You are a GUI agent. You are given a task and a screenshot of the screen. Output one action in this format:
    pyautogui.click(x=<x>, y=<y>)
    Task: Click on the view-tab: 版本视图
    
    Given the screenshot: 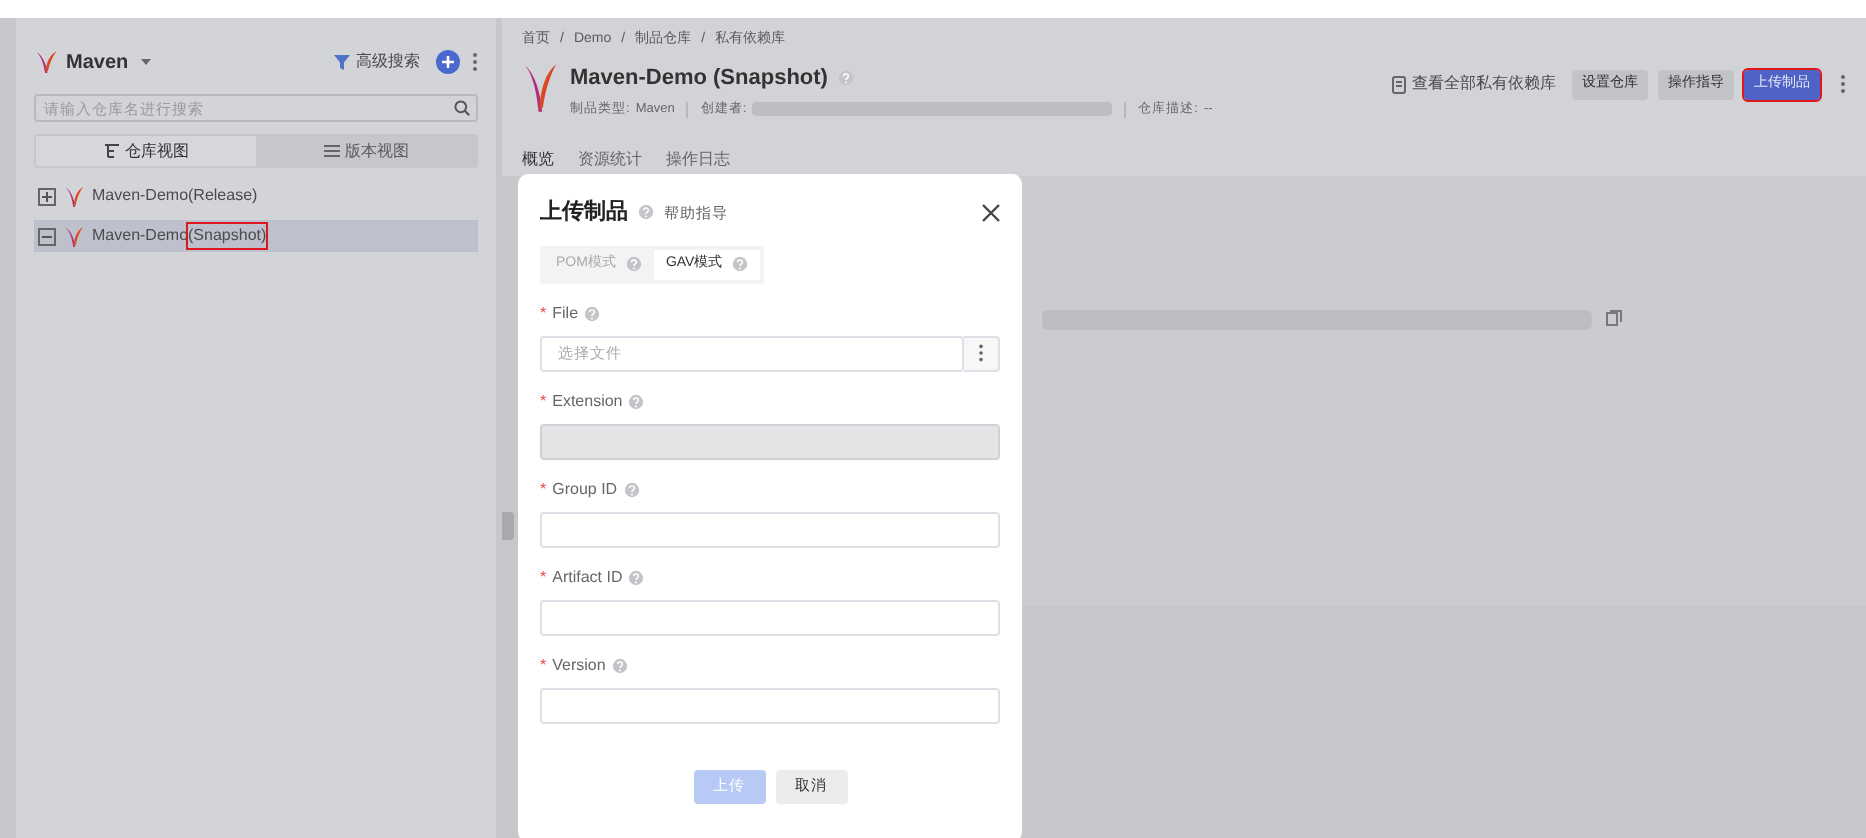 What is the action you would take?
    pyautogui.click(x=366, y=151)
    